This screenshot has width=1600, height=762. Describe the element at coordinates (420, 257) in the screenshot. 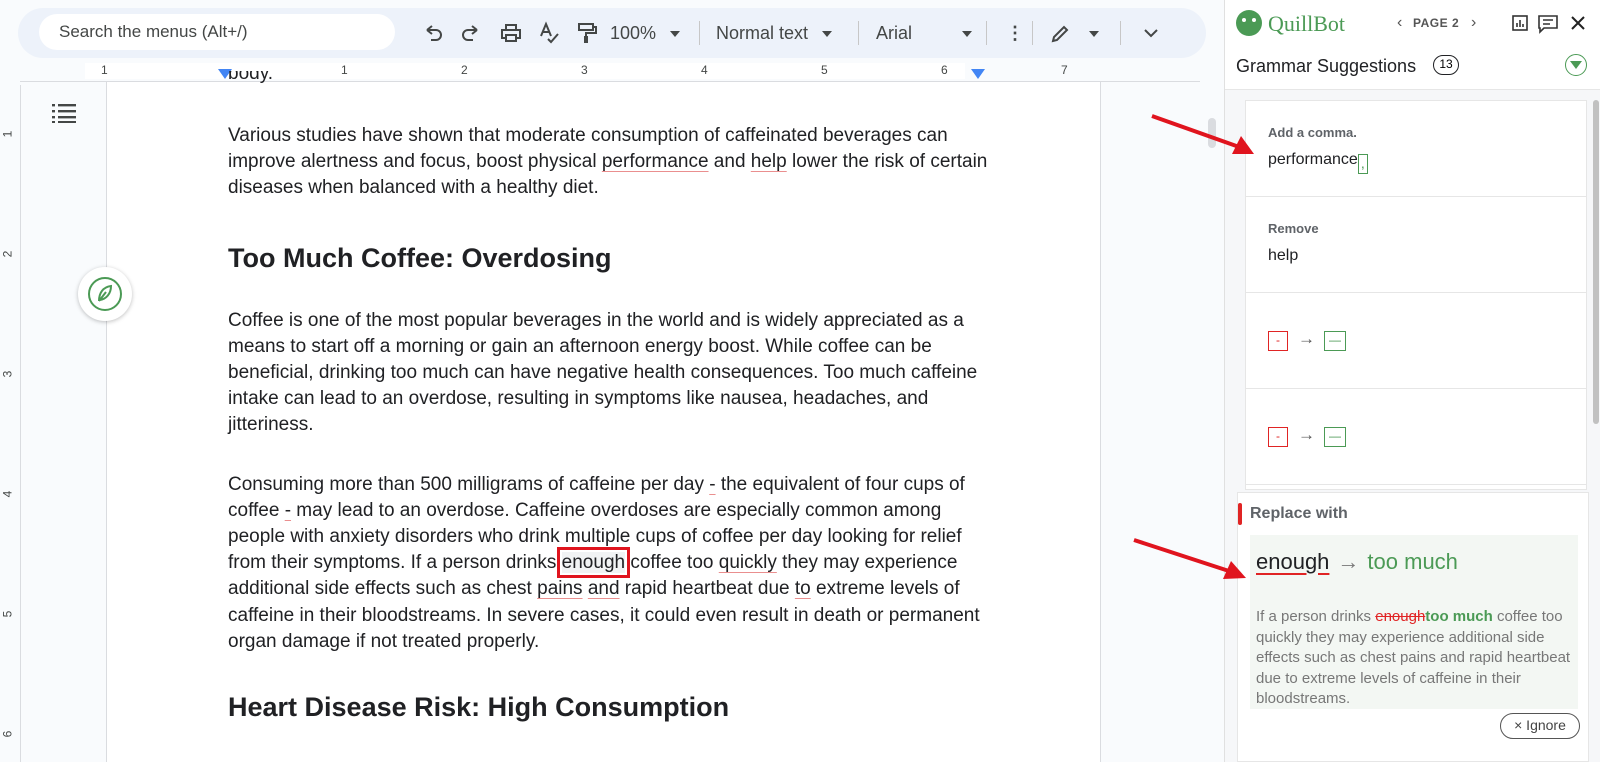

I see `doc-heading: Too Much Coffee: Overdosing` at that location.